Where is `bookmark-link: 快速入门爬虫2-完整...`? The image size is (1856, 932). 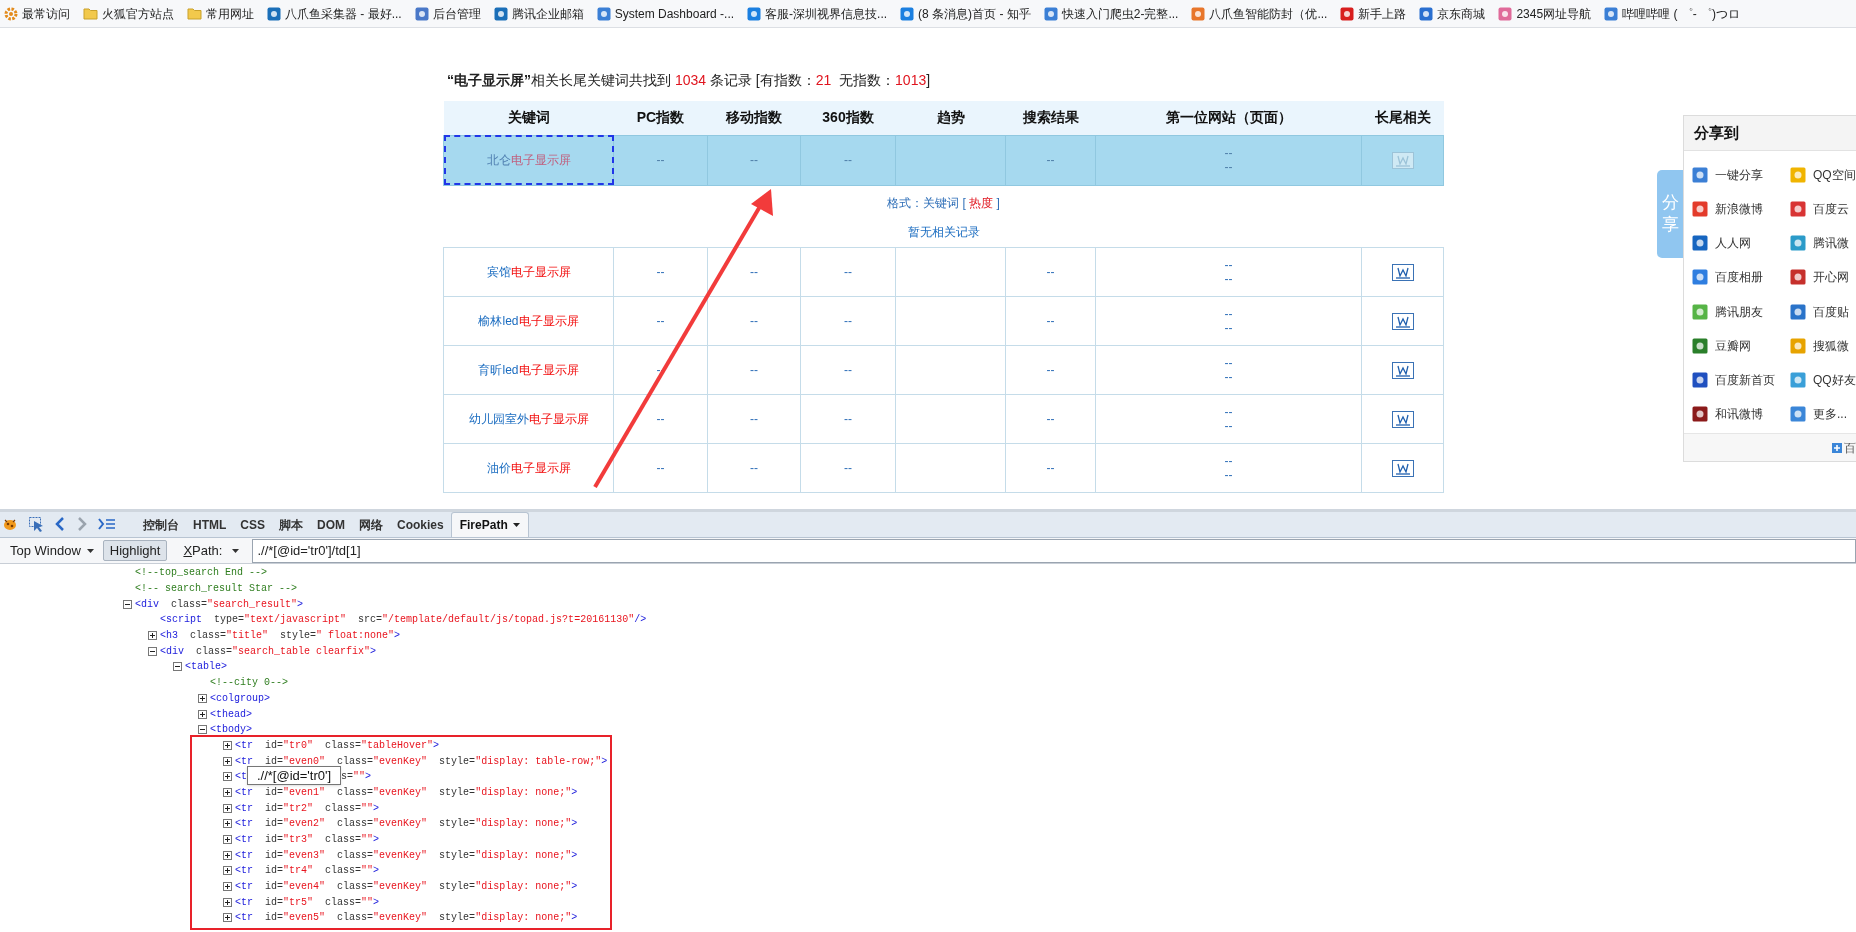
bookmark-link: 快速入门爬虫2-完整... is located at coordinates (1111, 13).